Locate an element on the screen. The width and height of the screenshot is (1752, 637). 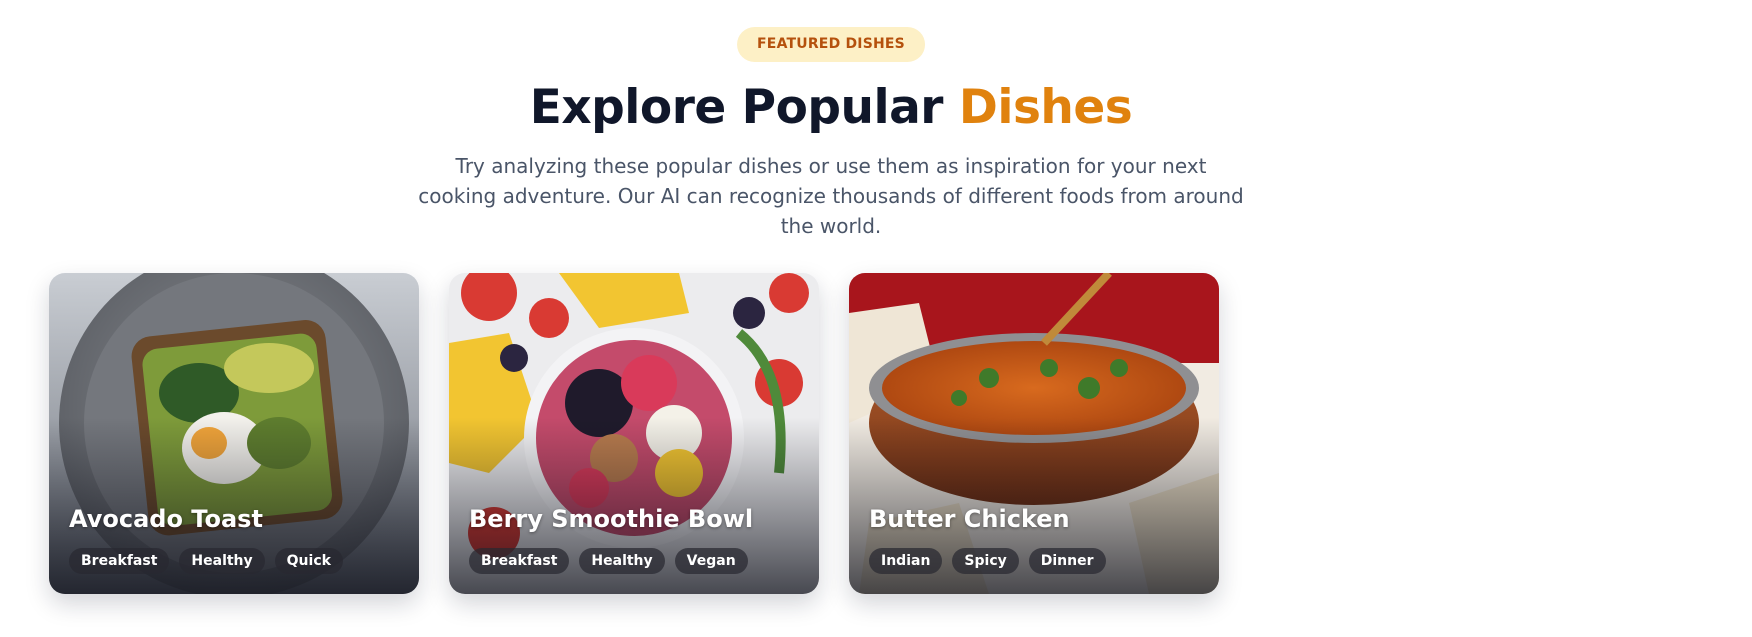
dish-tag: Quick is located at coordinates (308, 561).